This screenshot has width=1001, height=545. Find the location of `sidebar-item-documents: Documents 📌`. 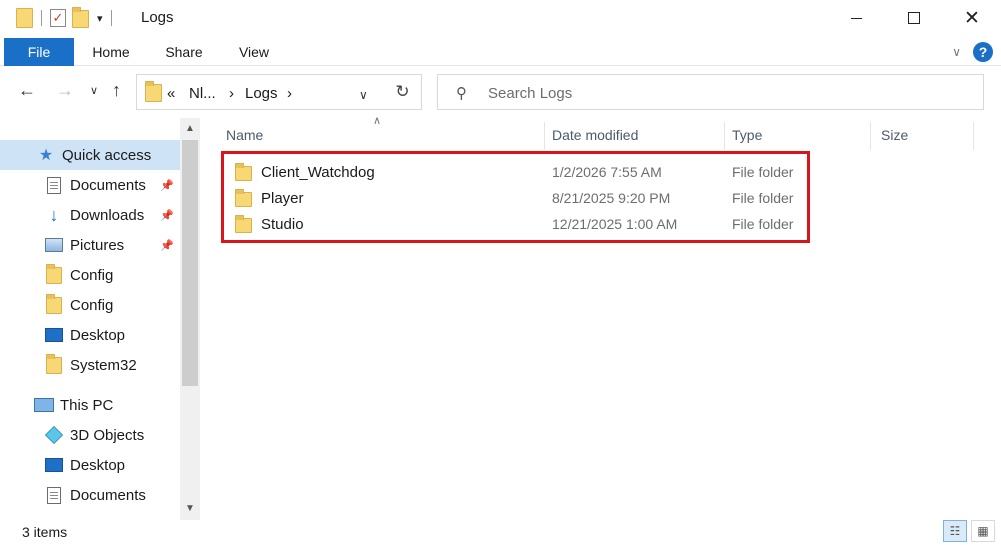

sidebar-item-documents: Documents 📌 is located at coordinates (90, 185).